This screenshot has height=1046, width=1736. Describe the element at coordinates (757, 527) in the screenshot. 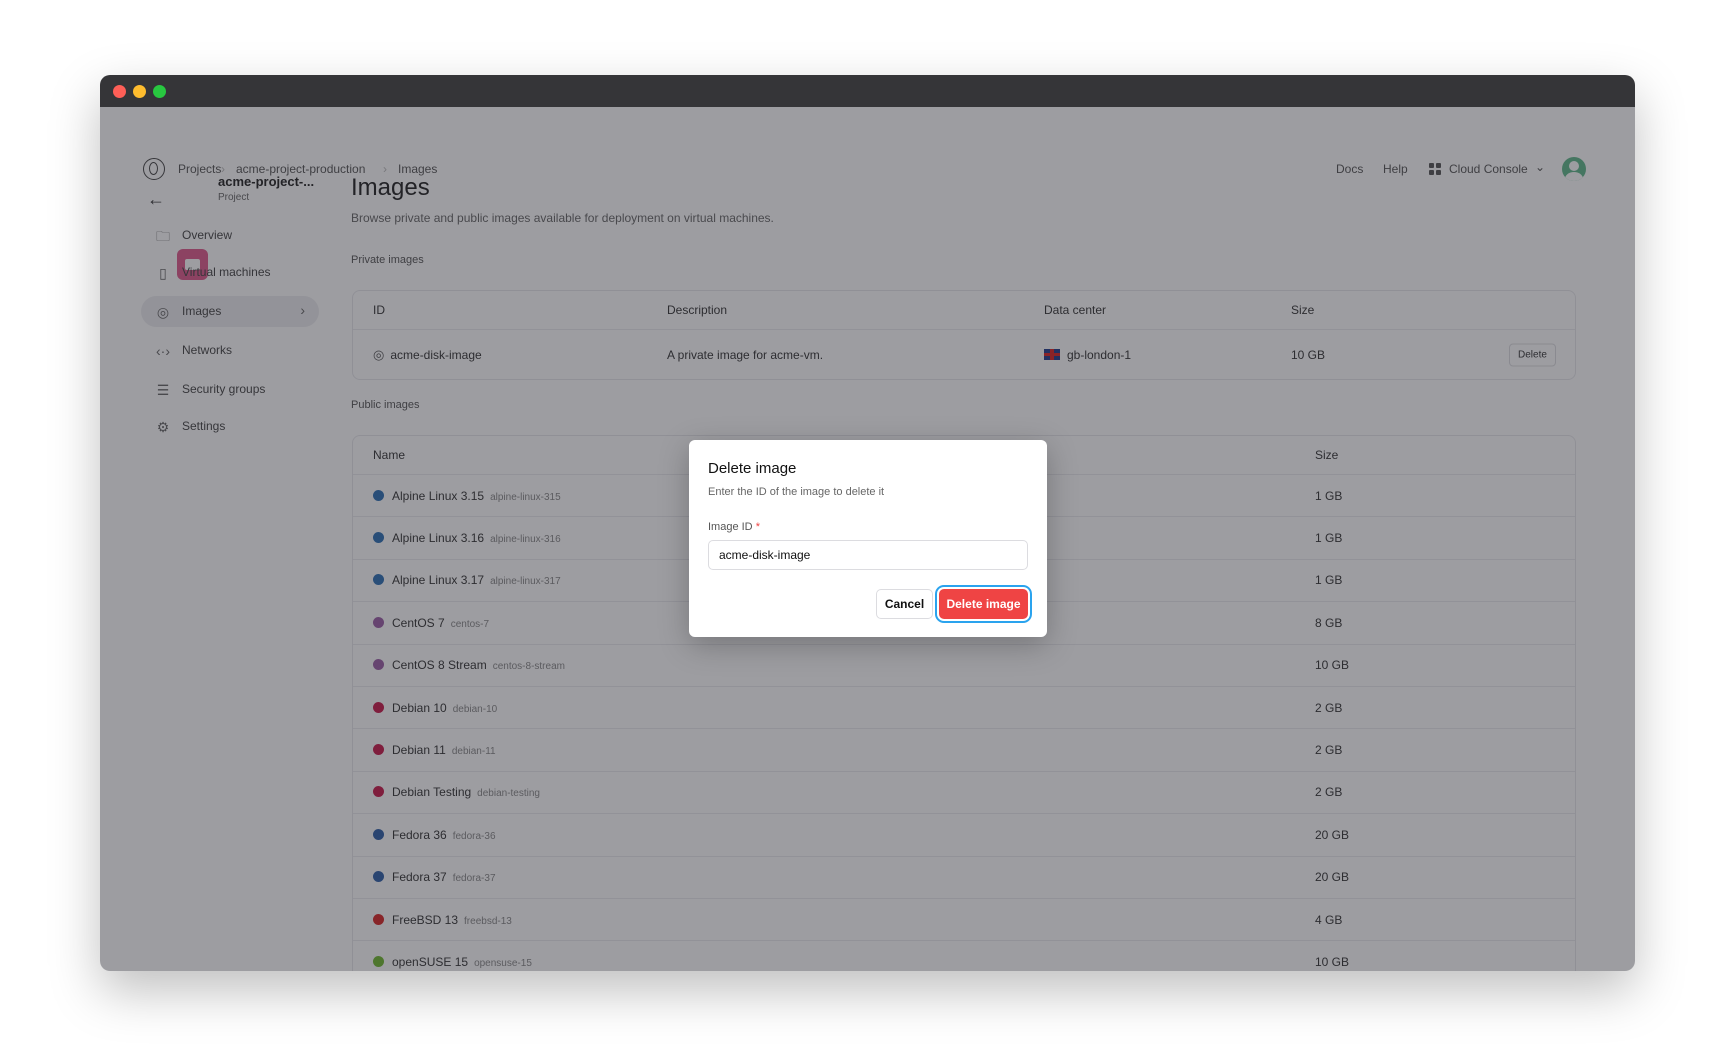

I see `required-mark: *` at that location.